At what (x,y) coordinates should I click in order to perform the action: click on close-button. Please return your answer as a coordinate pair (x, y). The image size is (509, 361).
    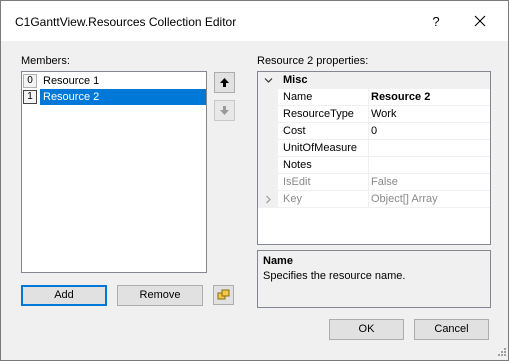
    Looking at the image, I should click on (480, 22).